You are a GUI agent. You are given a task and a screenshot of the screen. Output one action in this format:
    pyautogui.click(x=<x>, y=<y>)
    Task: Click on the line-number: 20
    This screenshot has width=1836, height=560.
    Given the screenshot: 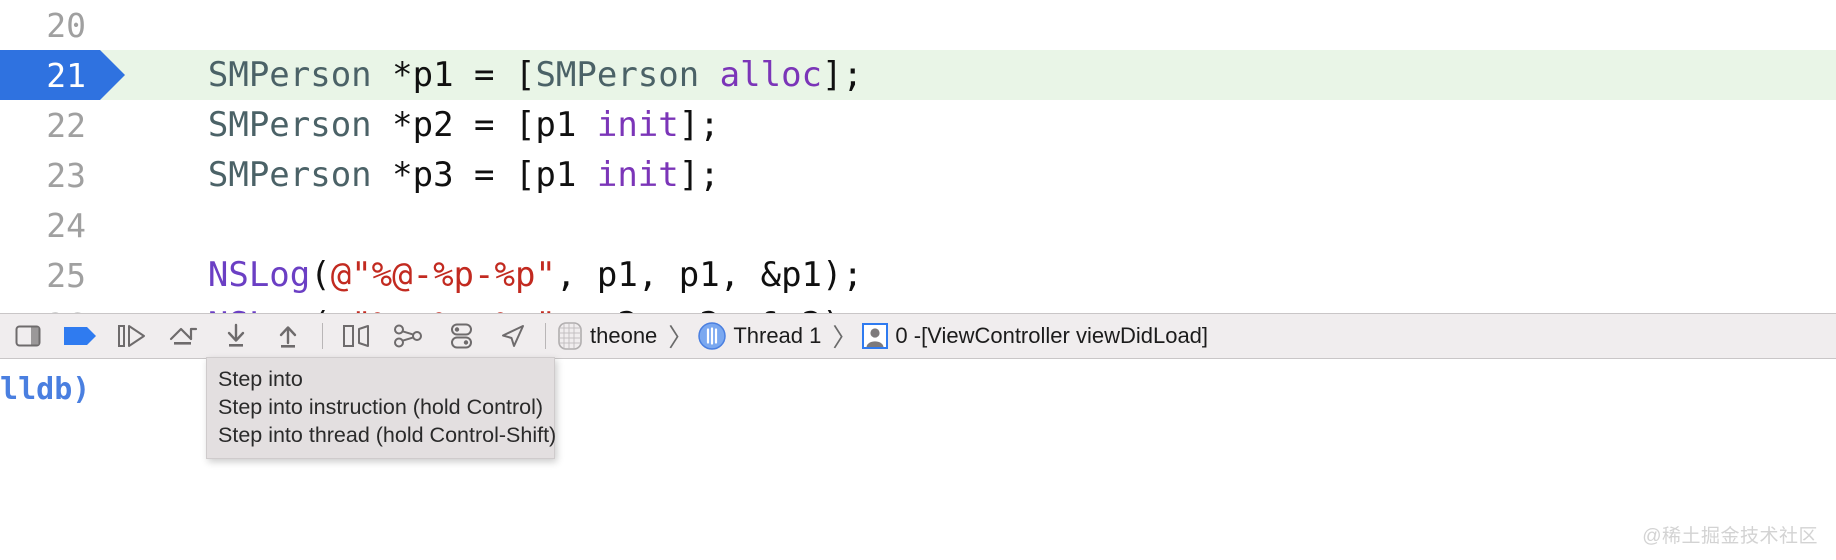 What is the action you would take?
    pyautogui.click(x=50, y=25)
    